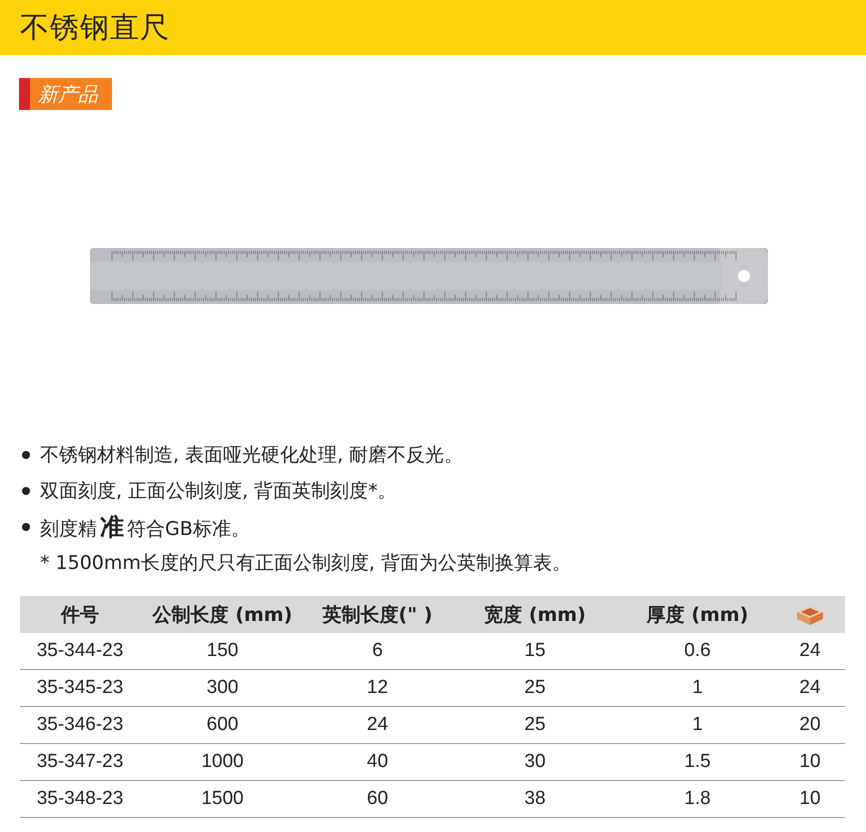 The width and height of the screenshot is (866, 832). Describe the element at coordinates (222, 799) in the screenshot. I see `table-cell: 1500` at that location.